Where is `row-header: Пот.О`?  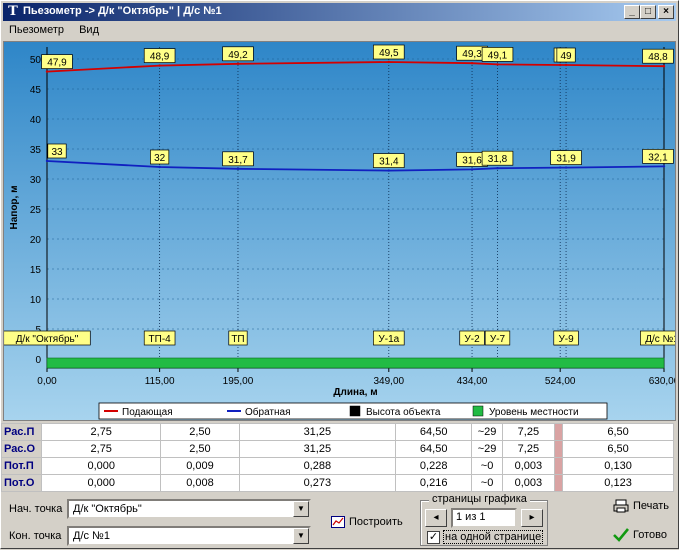 row-header: Пот.О is located at coordinates (21, 483).